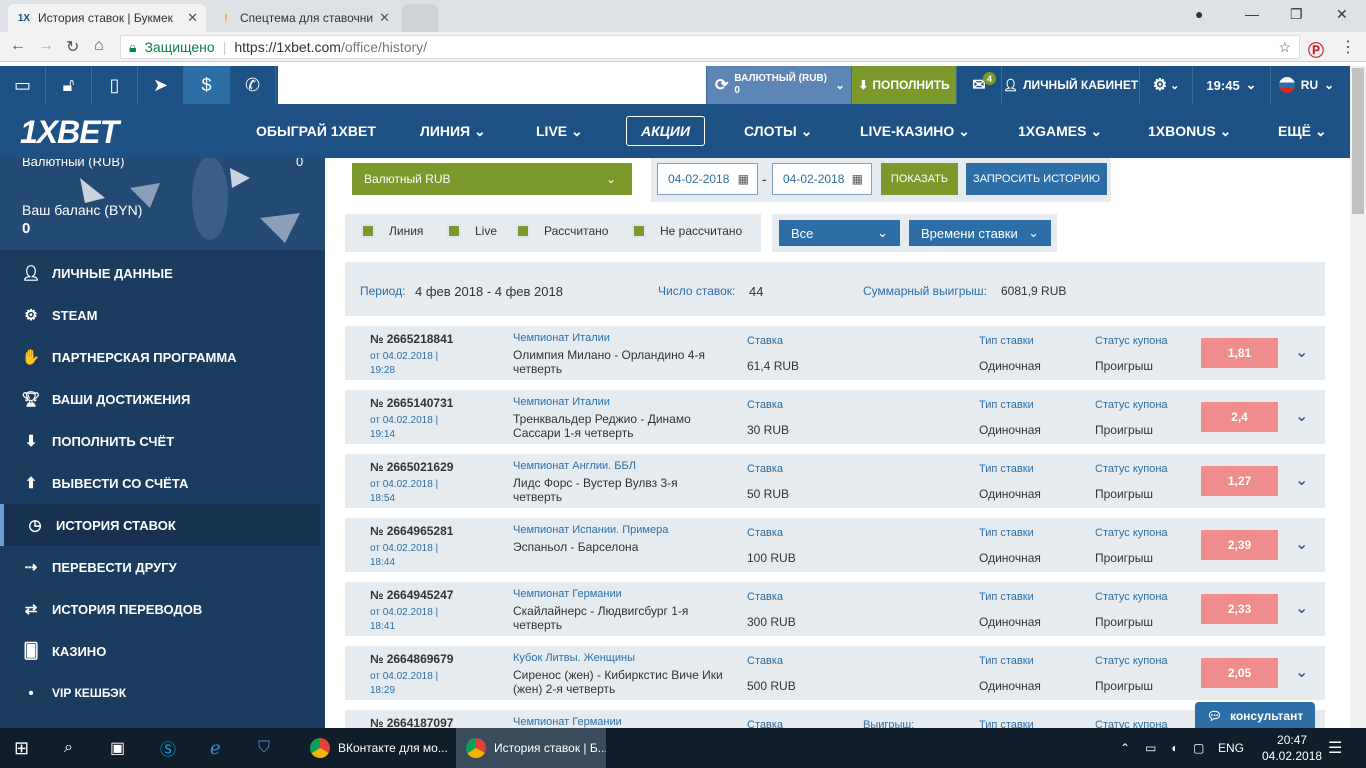 Image resolution: width=1366 pixels, height=768 pixels. I want to click on sort-select: Времени ставки ⌄, so click(980, 233).